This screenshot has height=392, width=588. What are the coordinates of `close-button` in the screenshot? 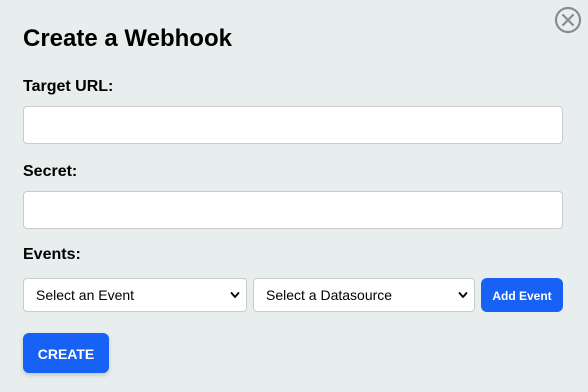 It's located at (568, 20).